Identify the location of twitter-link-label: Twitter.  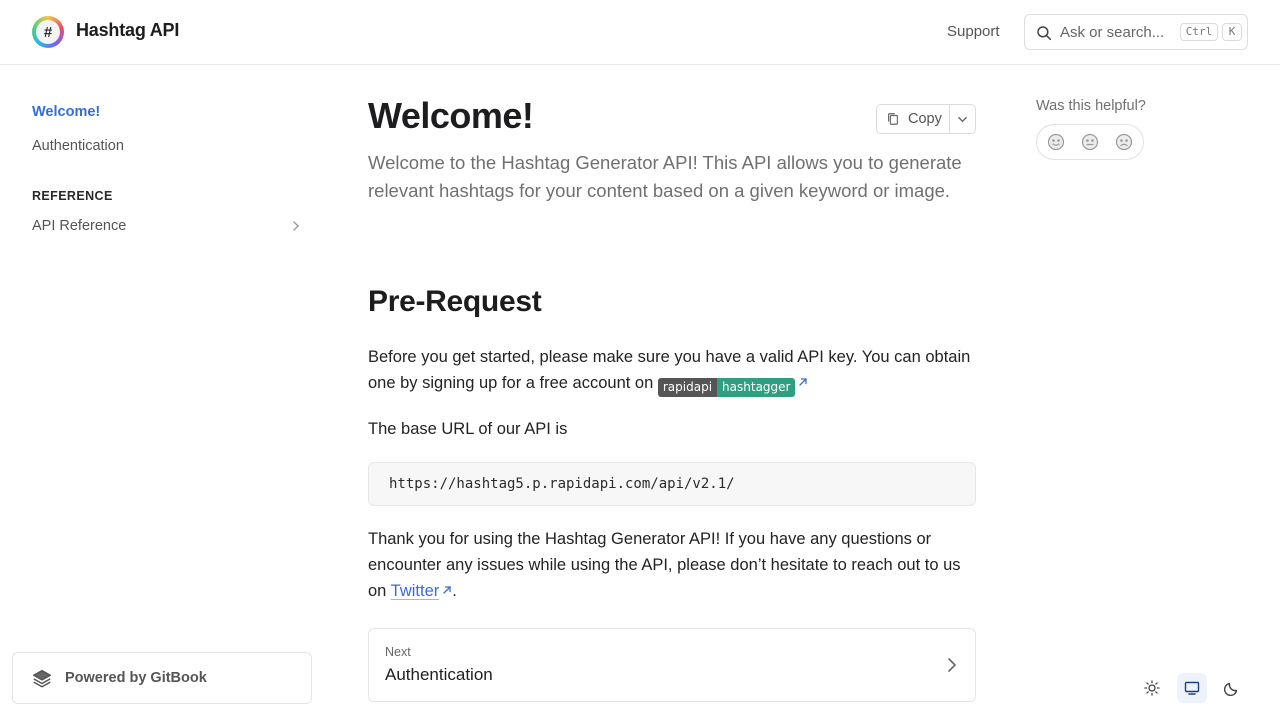
(415, 591).